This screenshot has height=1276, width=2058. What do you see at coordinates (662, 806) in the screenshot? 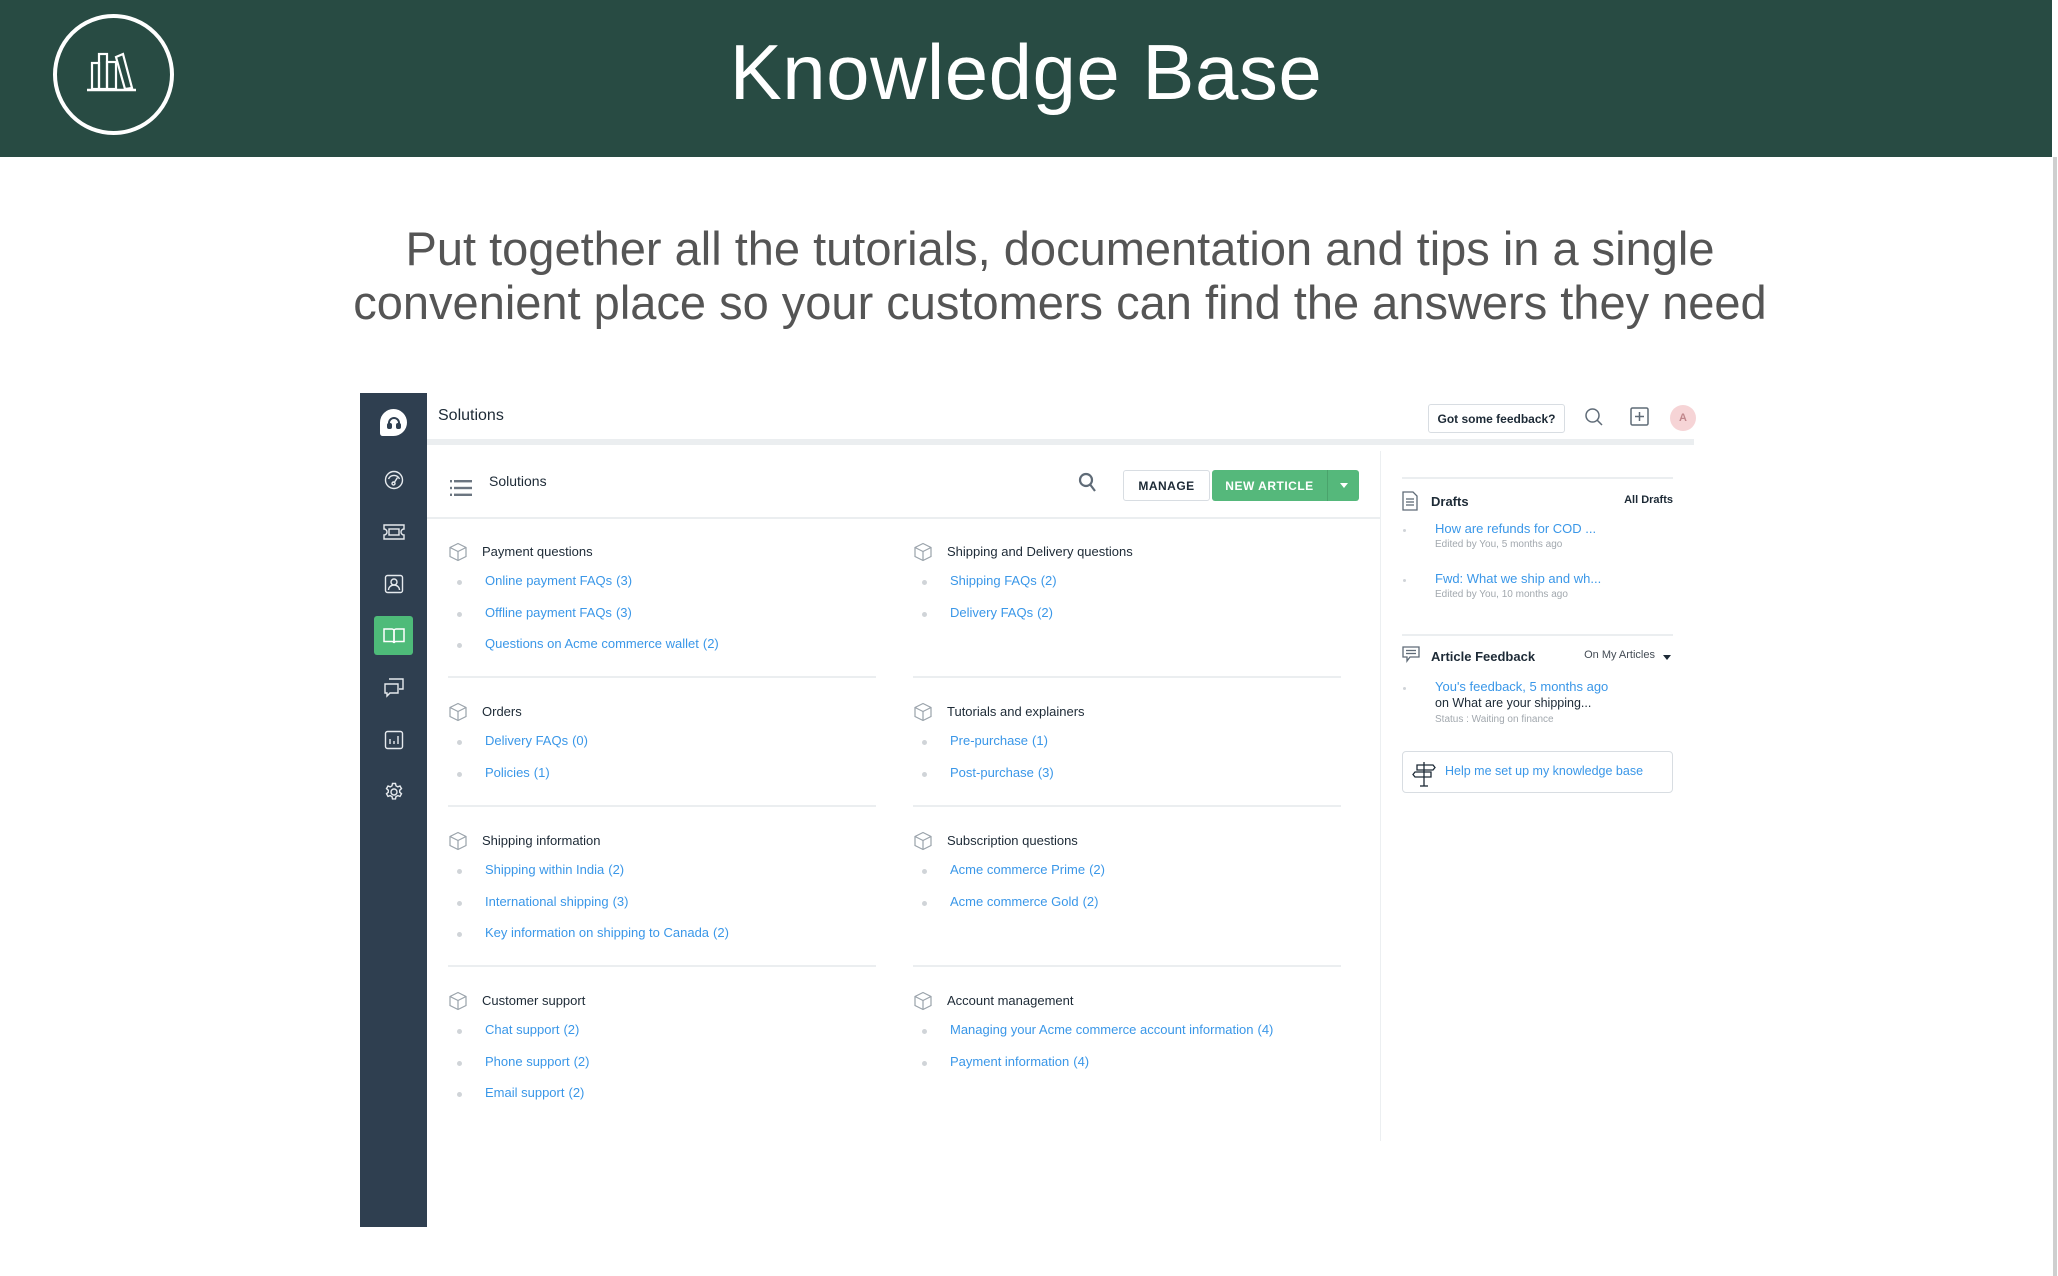
I see `category-divider` at bounding box center [662, 806].